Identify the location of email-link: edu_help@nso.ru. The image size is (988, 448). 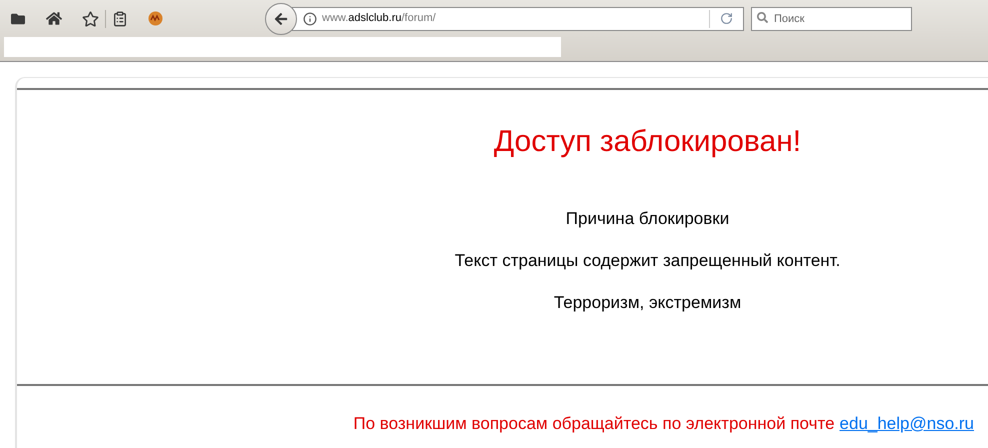
(907, 424).